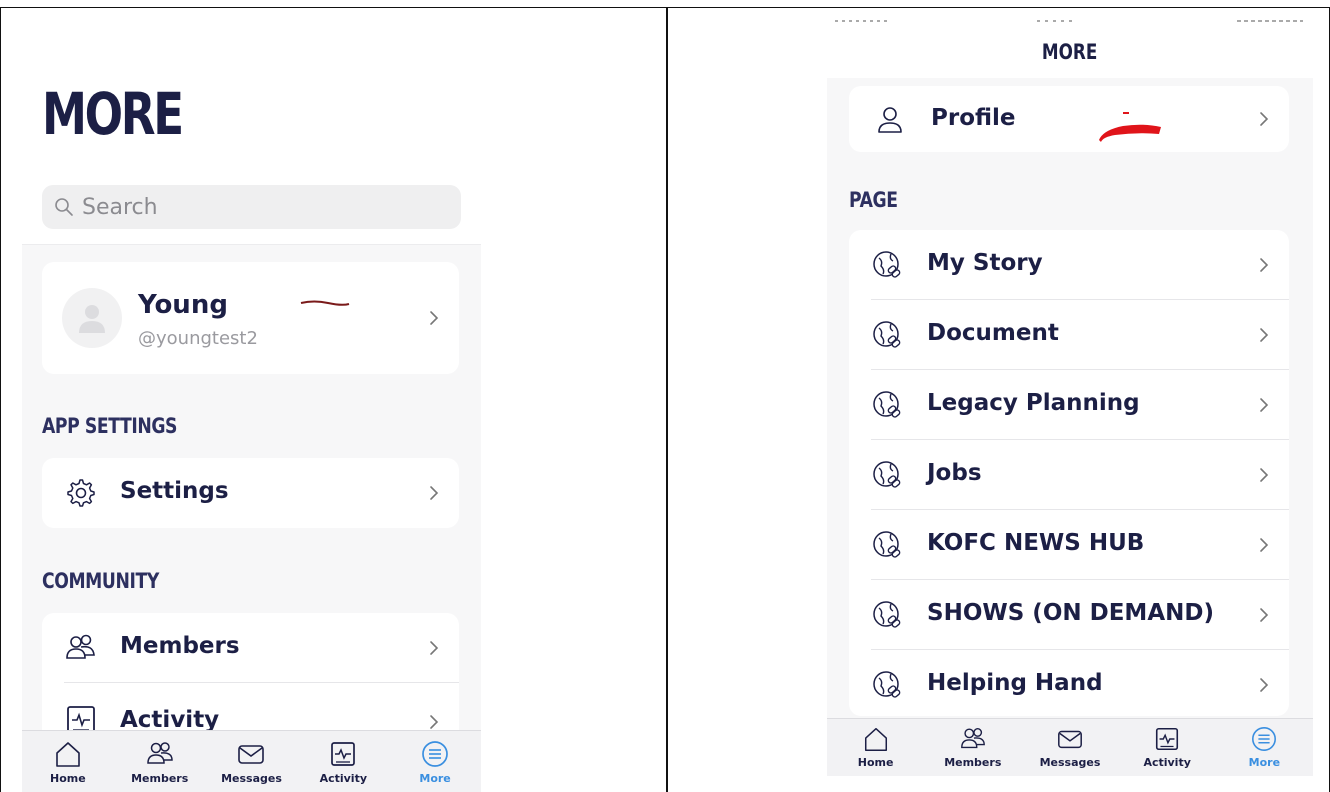 This screenshot has width=1330, height=792. I want to click on page-item-legacy-planning: Legacy Planning, so click(1069, 405).